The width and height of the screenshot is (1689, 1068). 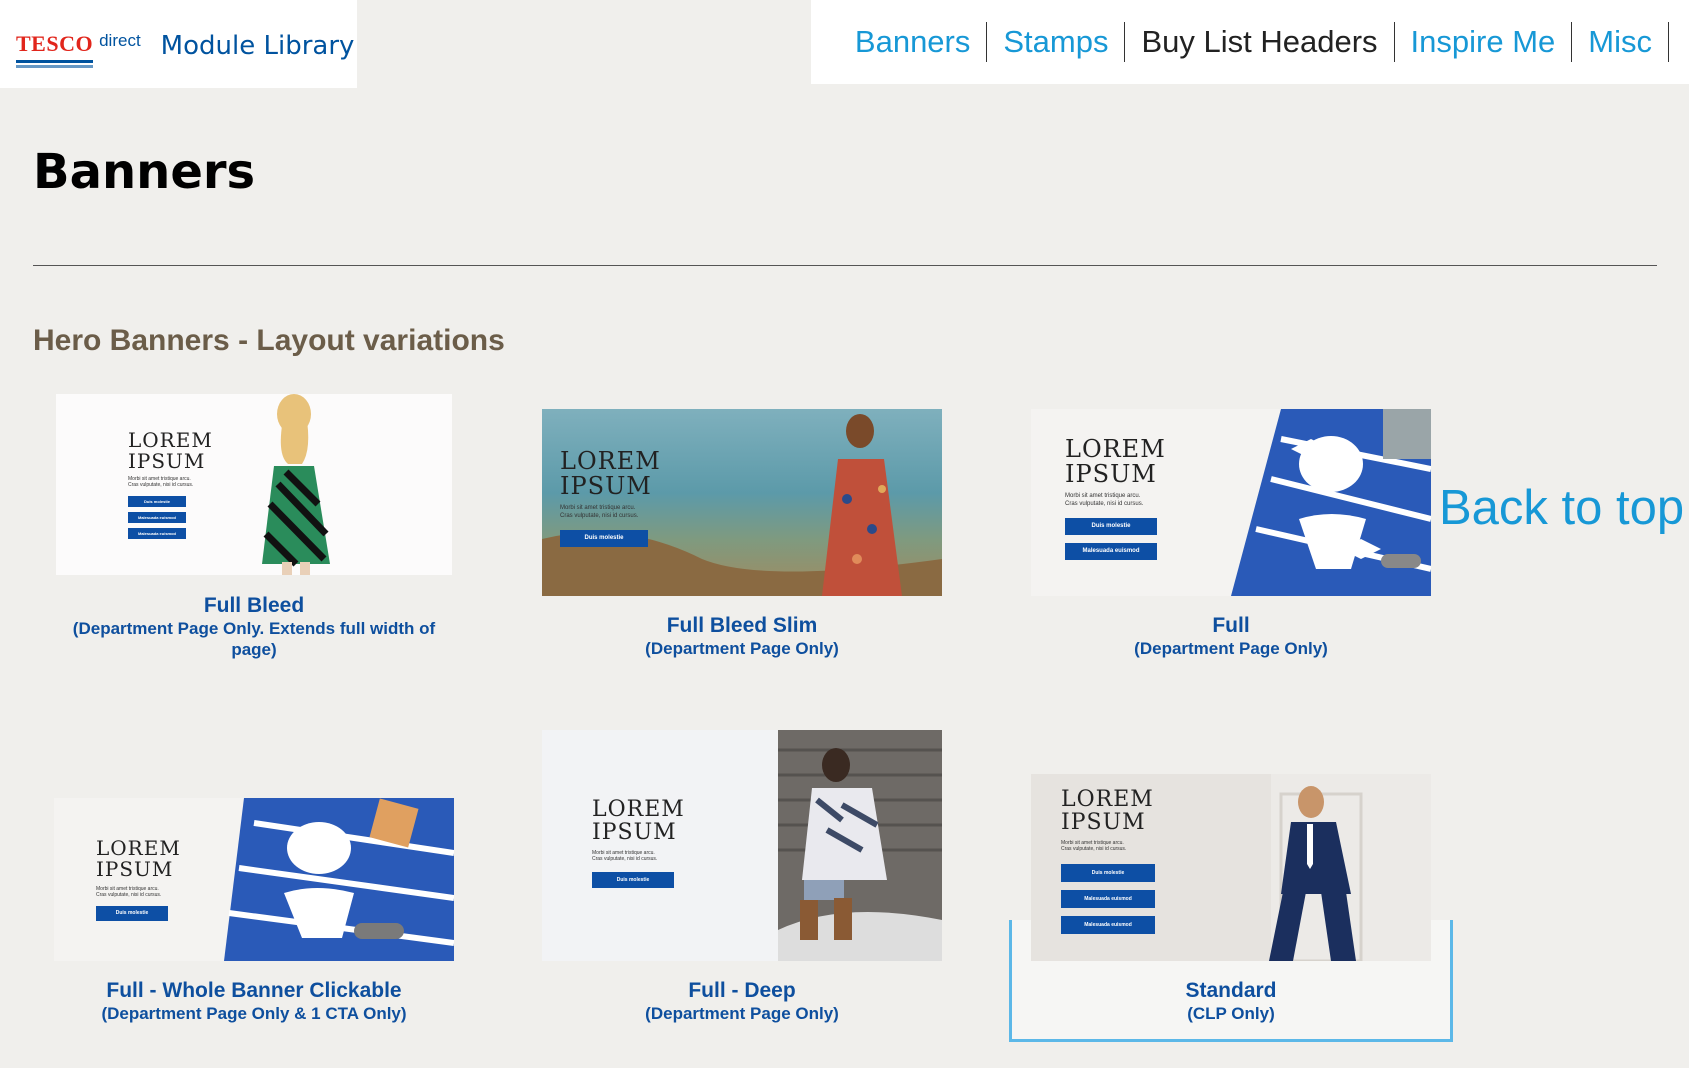 I want to click on tesco-logo: TESCO, so click(x=55, y=49).